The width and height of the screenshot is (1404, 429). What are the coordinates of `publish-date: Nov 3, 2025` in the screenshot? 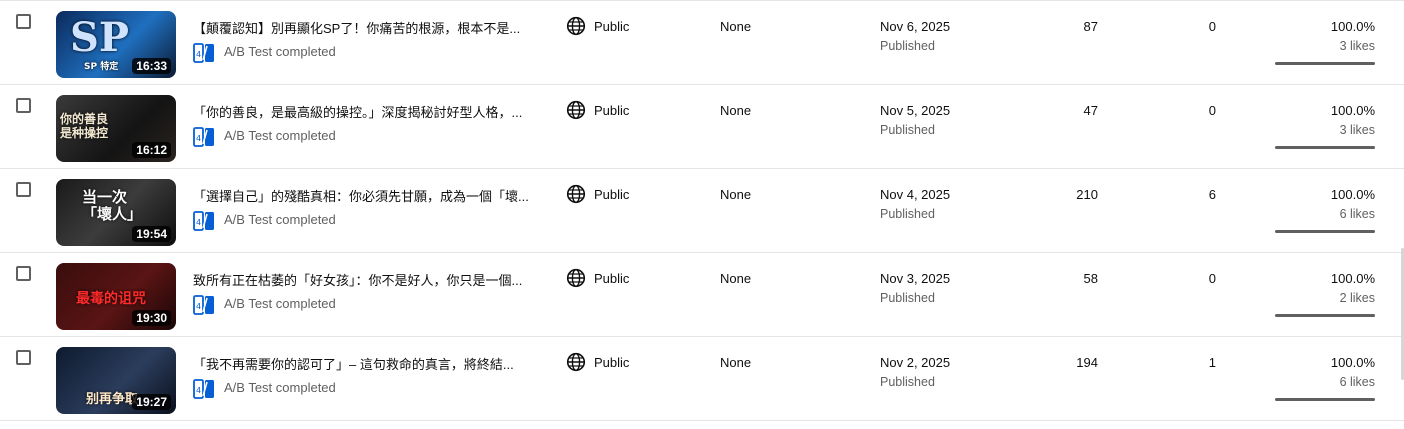 It's located at (915, 278).